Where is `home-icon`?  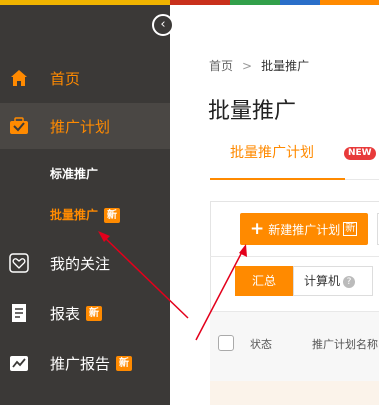 home-icon is located at coordinates (19, 78).